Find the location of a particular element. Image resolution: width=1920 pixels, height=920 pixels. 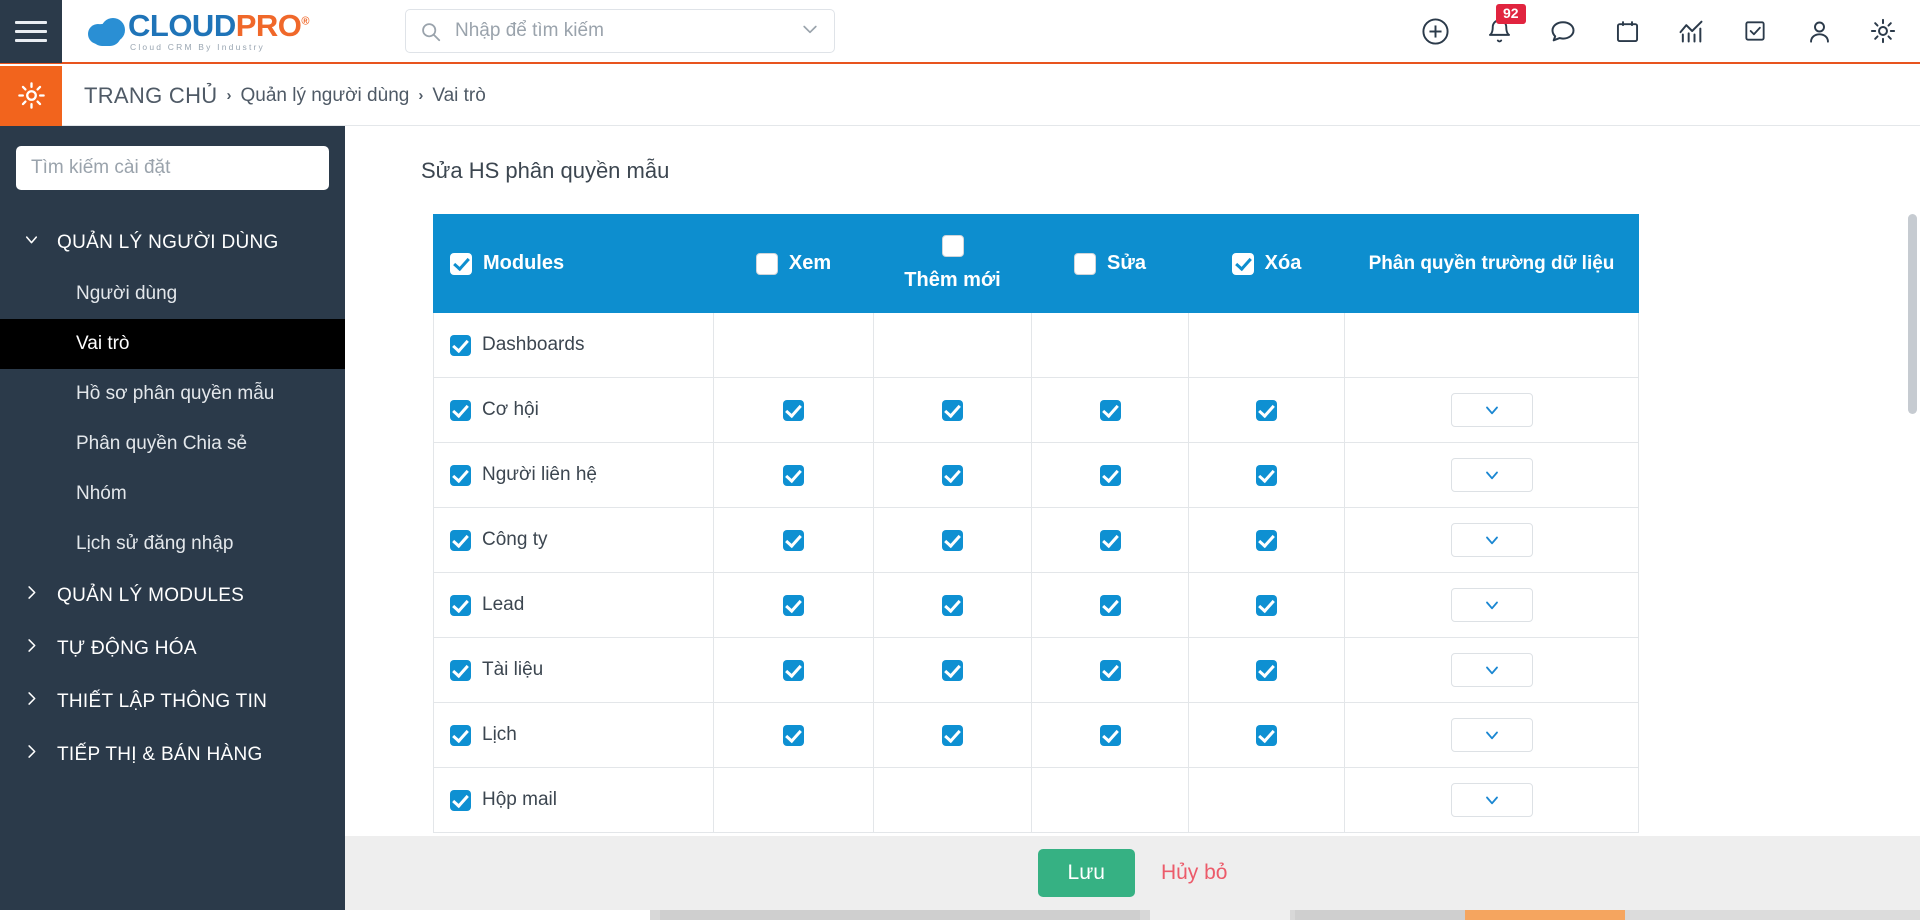

hamburger-menu-button is located at coordinates (31, 31).